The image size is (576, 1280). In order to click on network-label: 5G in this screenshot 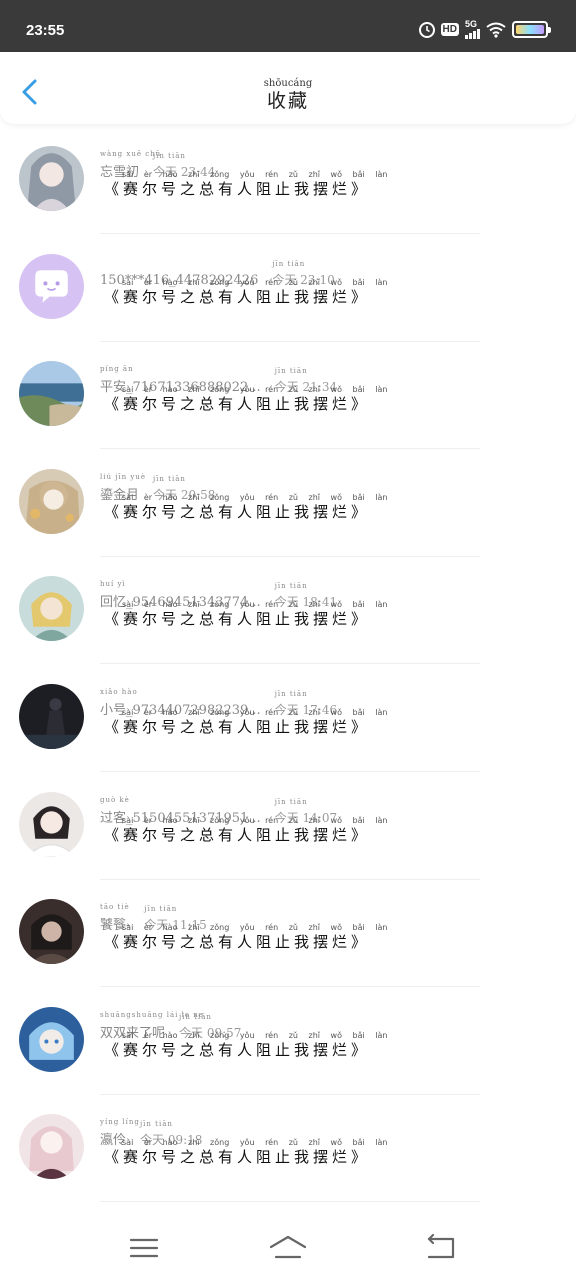, I will do `click(471, 24)`.